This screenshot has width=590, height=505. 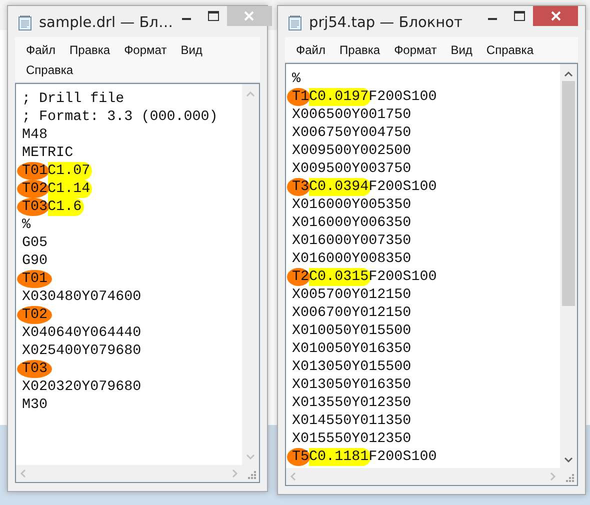 What do you see at coordinates (82, 351) in the screenshot?
I see `code-line: X025400Y079680` at bounding box center [82, 351].